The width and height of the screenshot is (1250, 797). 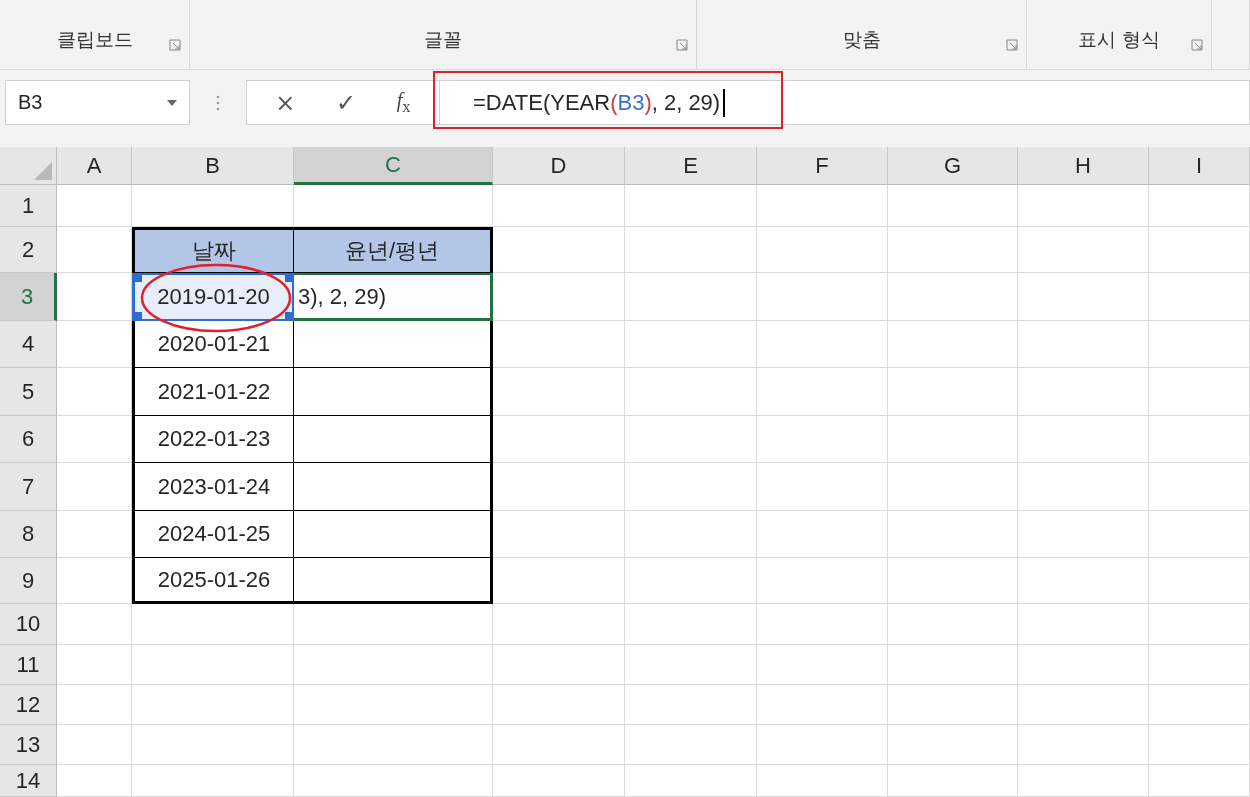 I want to click on row-header: 7, so click(x=28, y=487).